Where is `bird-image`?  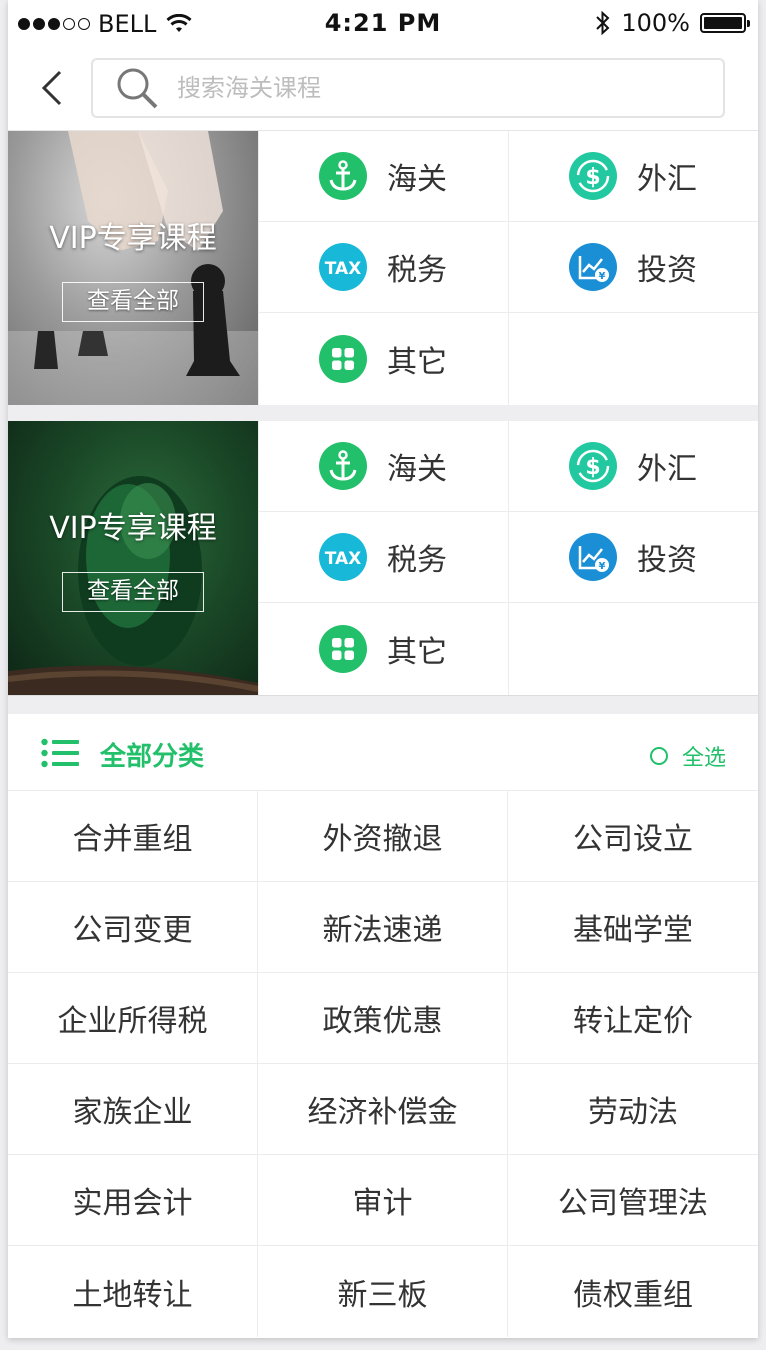
bird-image is located at coordinates (133, 585).